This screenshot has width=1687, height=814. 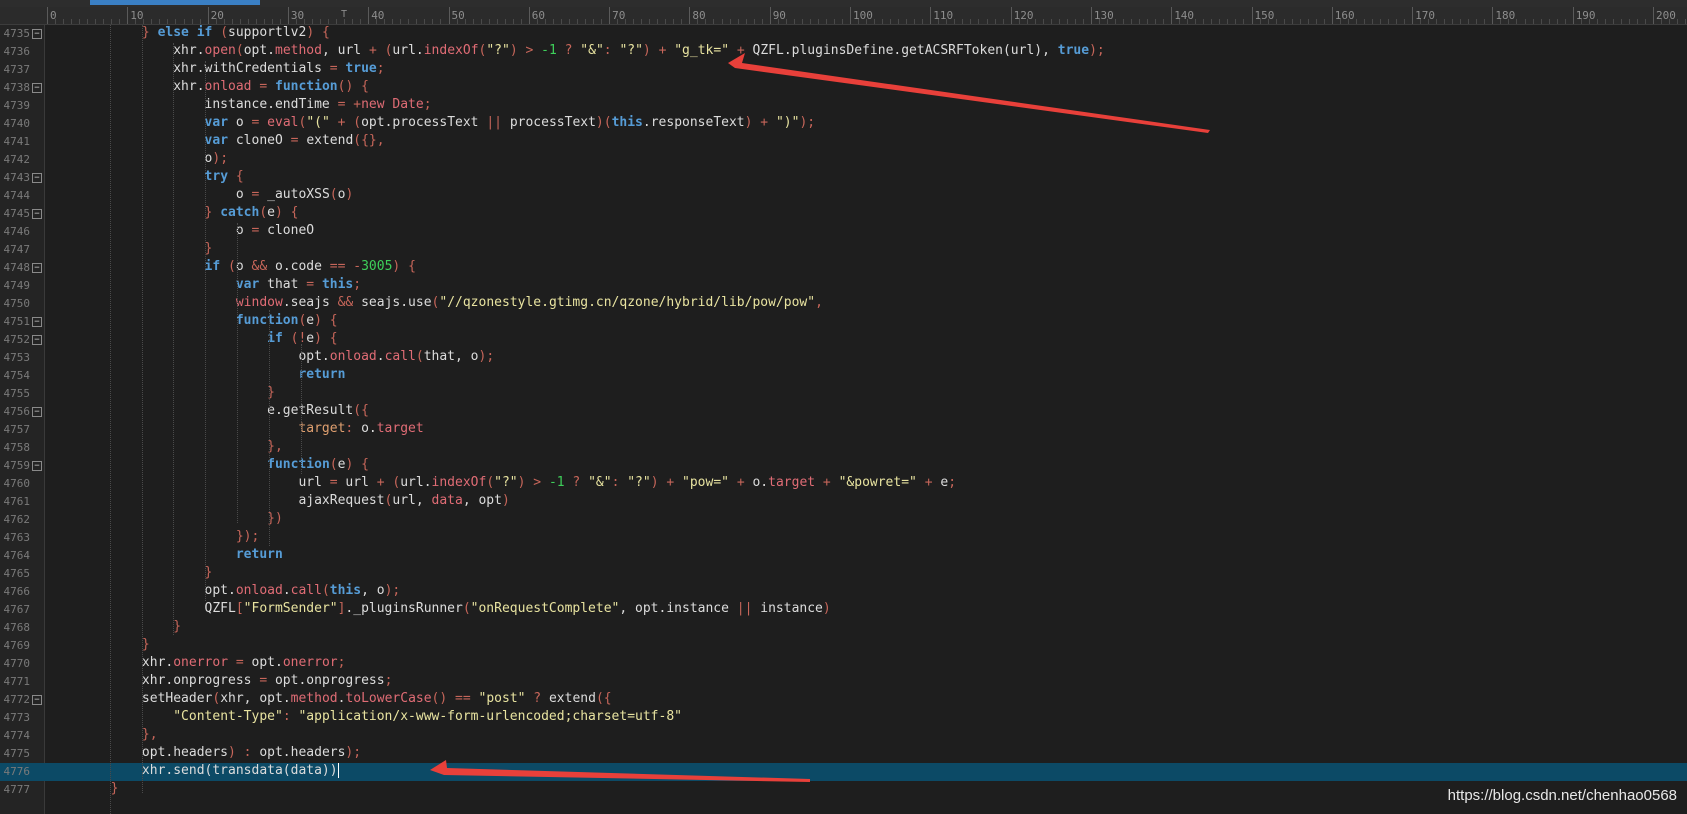 I want to click on code-token: if, so click(x=216, y=266).